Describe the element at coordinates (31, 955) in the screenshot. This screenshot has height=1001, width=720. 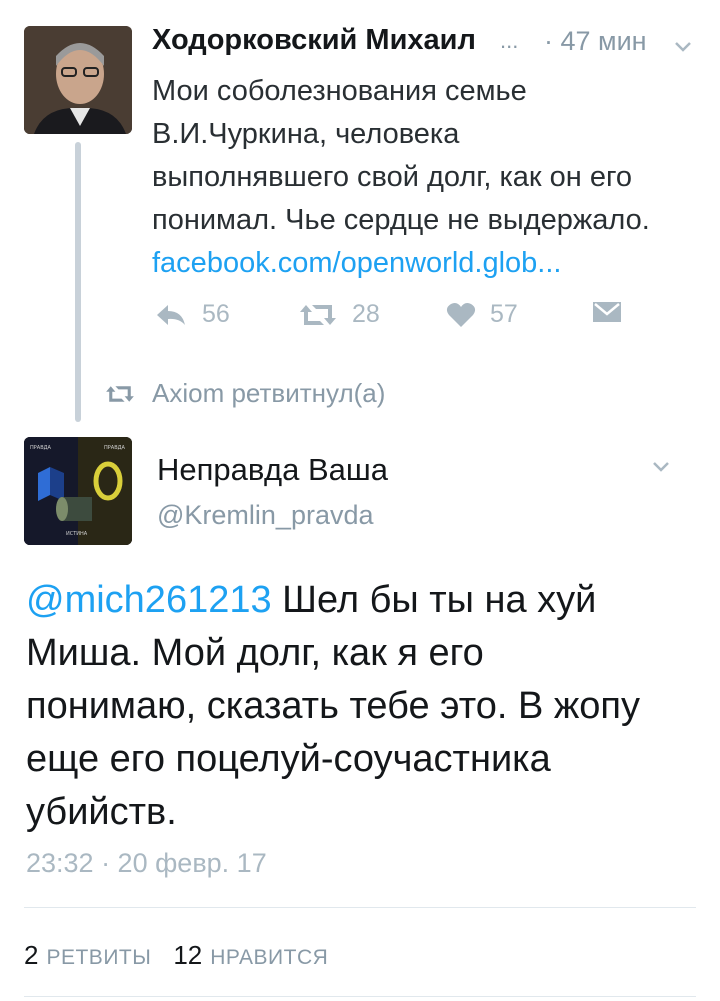
I see `retweets-count: 2` at that location.